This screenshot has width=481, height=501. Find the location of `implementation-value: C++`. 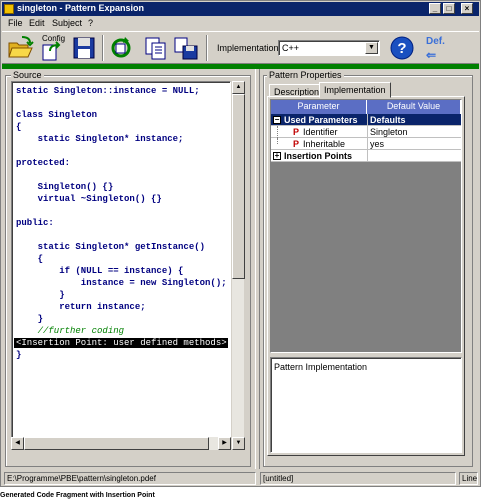

implementation-value: C++ is located at coordinates (291, 48).